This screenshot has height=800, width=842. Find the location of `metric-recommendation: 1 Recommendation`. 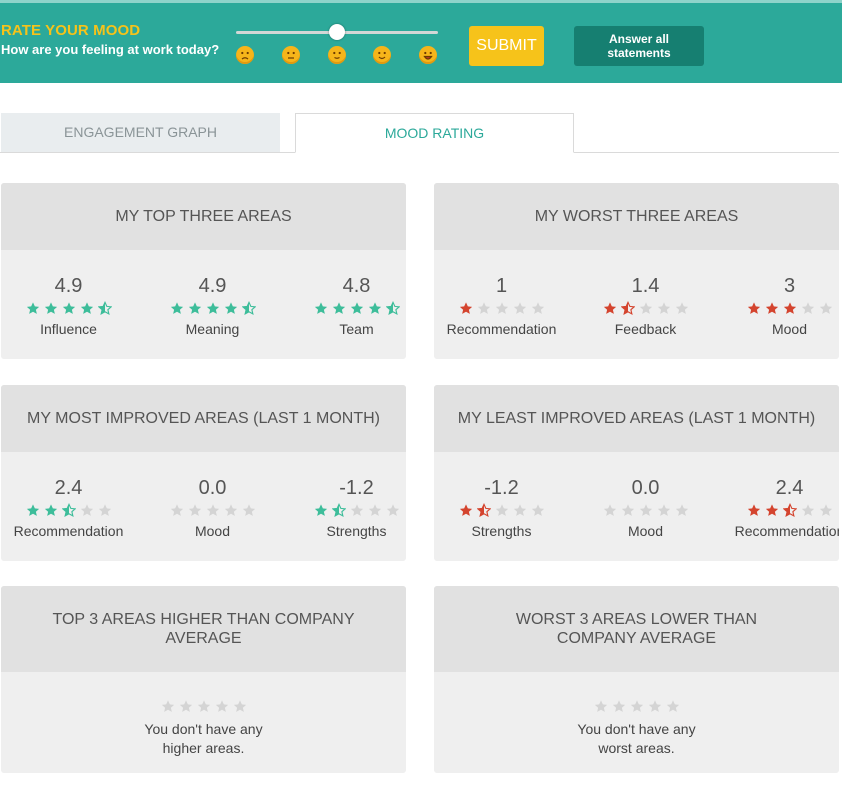

metric-recommendation: 1 Recommendation is located at coordinates (501, 293).